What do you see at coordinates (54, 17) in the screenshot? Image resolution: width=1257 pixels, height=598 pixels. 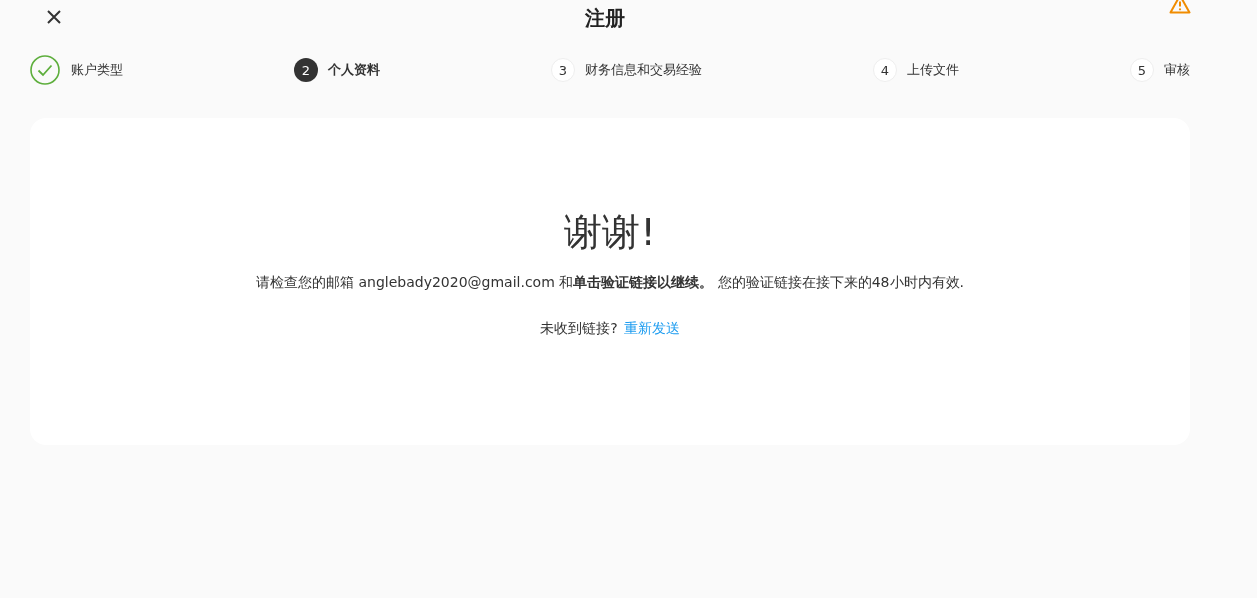 I see `close-button` at bounding box center [54, 17].